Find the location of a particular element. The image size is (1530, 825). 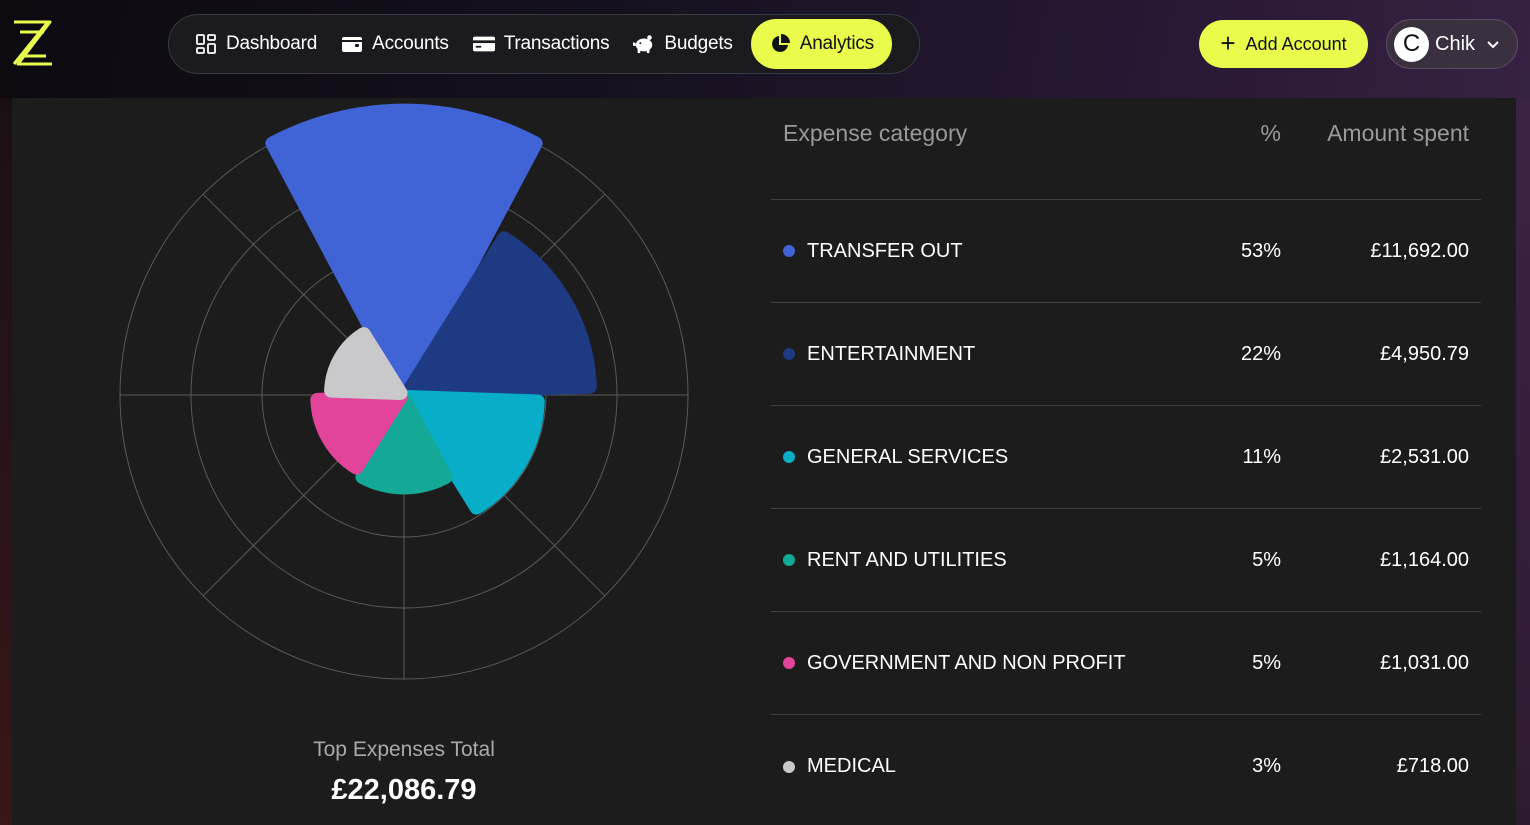

category-name: ENTERTAINMENT is located at coordinates (891, 353).